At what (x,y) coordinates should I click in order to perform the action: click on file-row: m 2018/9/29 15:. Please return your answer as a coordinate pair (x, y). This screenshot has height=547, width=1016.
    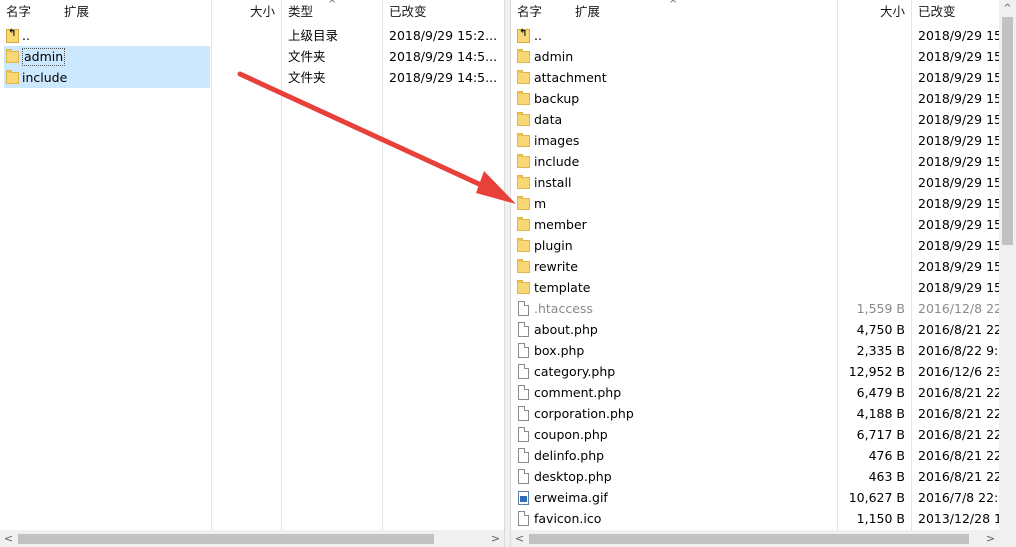
    Looking at the image, I should click on (755, 203).